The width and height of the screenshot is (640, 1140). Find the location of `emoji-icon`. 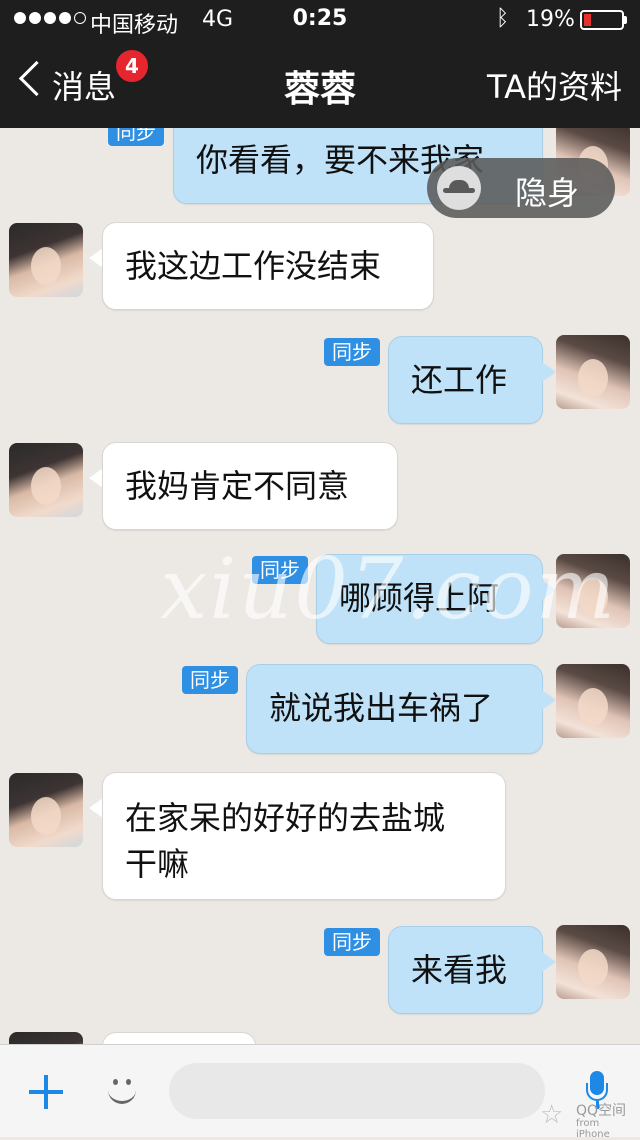

emoji-icon is located at coordinates (122, 1091).